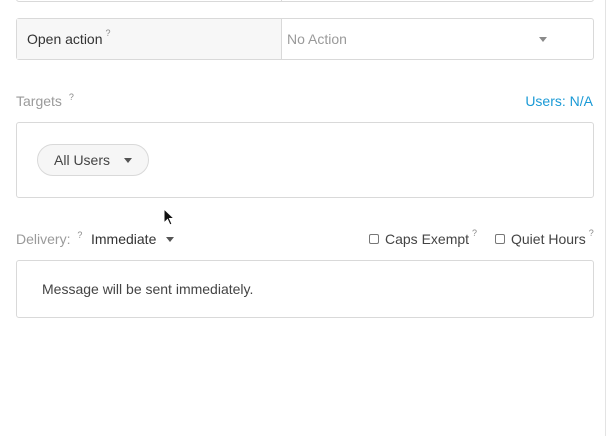 The image size is (606, 436). I want to click on targets-label: Targets, so click(39, 101).